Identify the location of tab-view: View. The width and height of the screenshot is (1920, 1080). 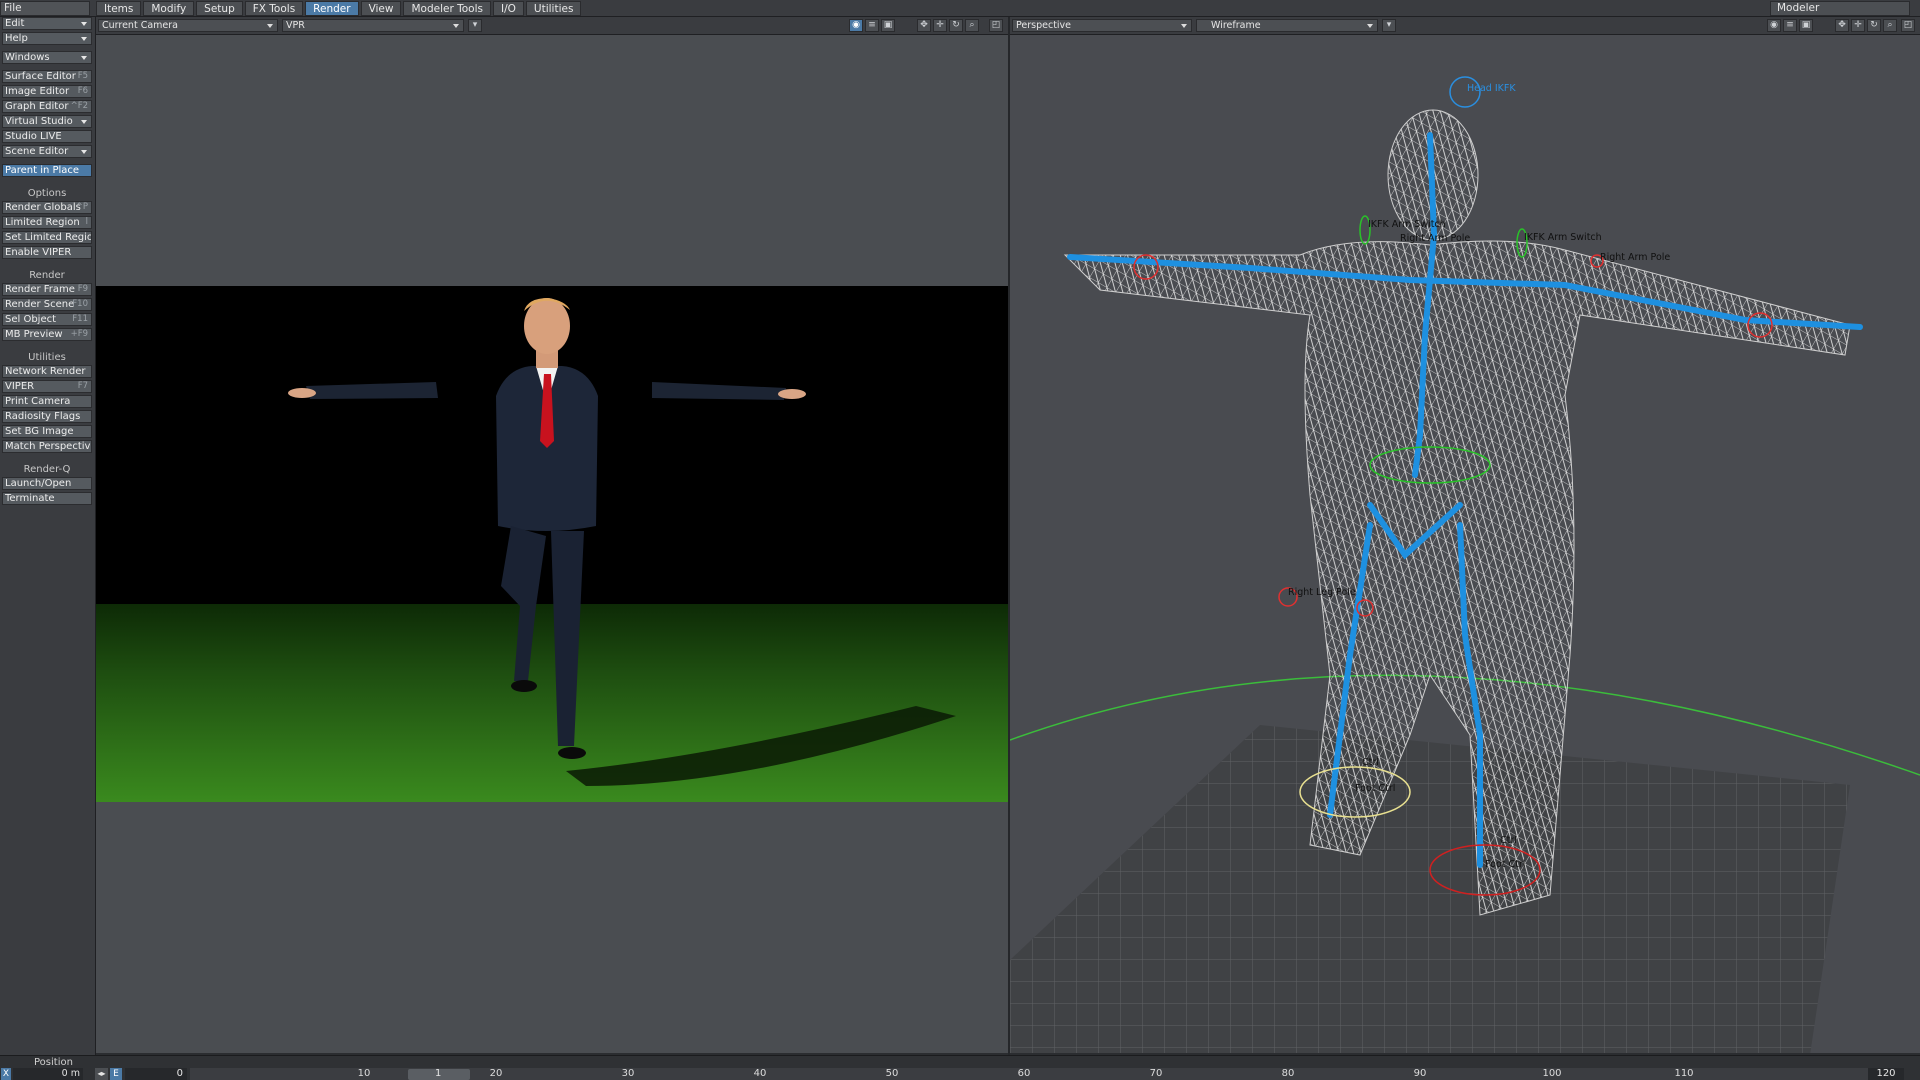
(381, 8).